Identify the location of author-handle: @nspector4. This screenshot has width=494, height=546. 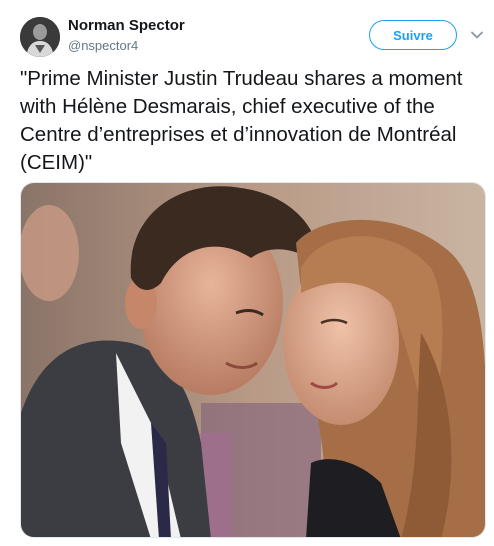
(103, 45).